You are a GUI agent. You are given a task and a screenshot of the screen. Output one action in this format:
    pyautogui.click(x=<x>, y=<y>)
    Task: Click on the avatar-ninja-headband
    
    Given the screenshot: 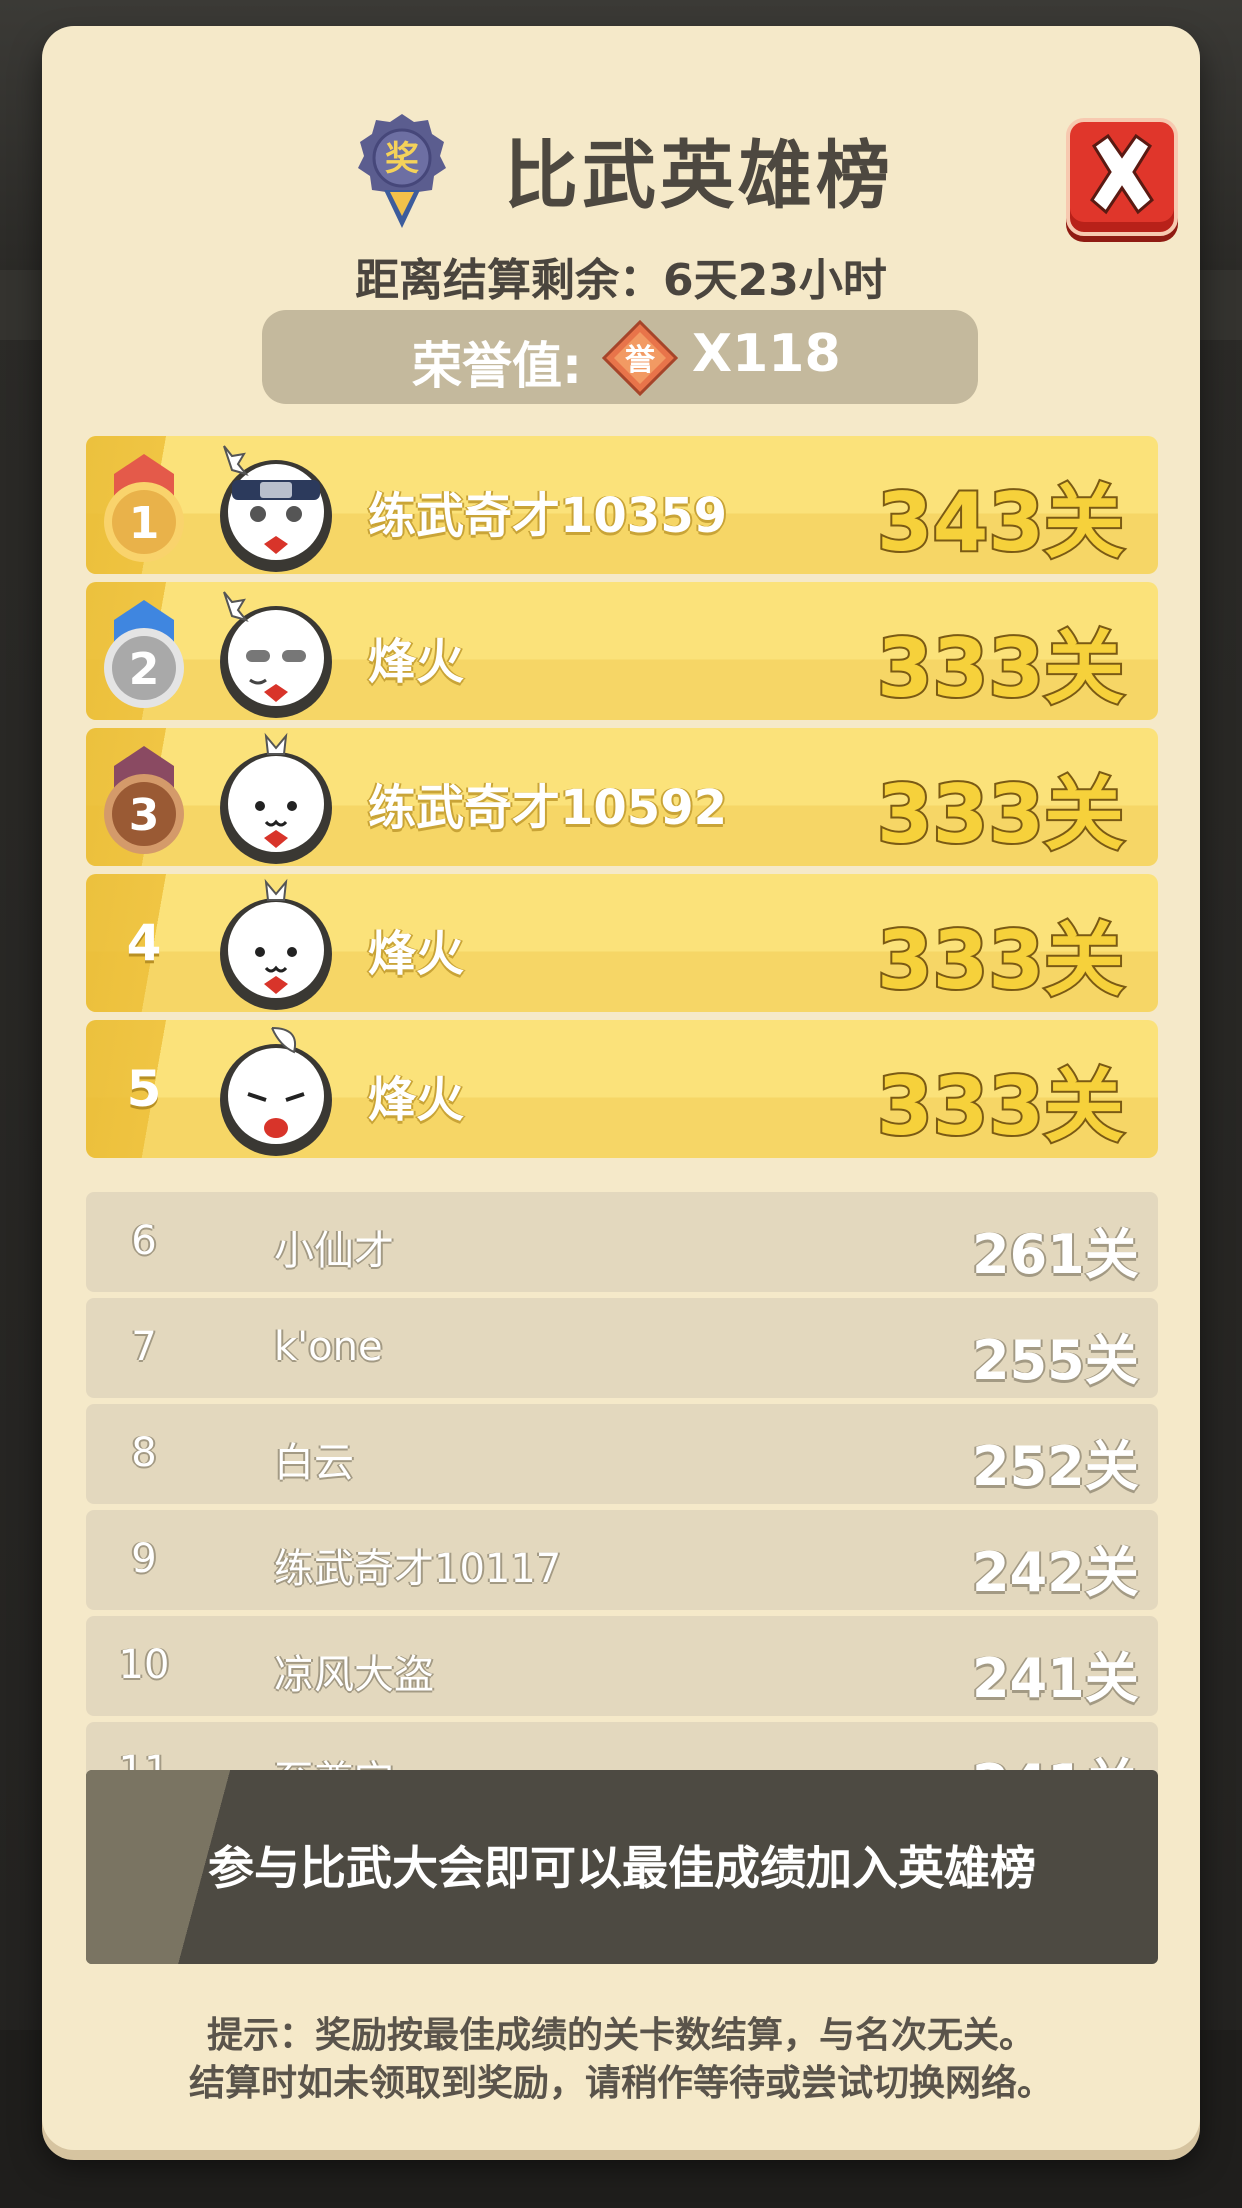 What is the action you would take?
    pyautogui.click(x=276, y=508)
    